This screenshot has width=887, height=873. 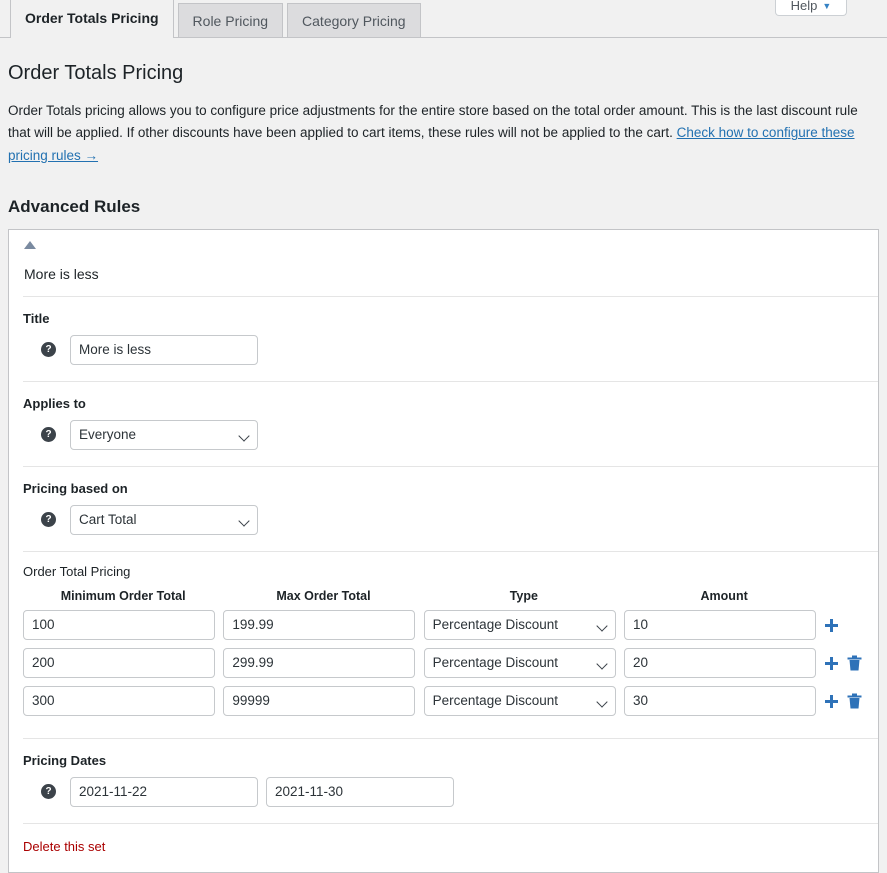 I want to click on triangle-up-icon, so click(x=30, y=246).